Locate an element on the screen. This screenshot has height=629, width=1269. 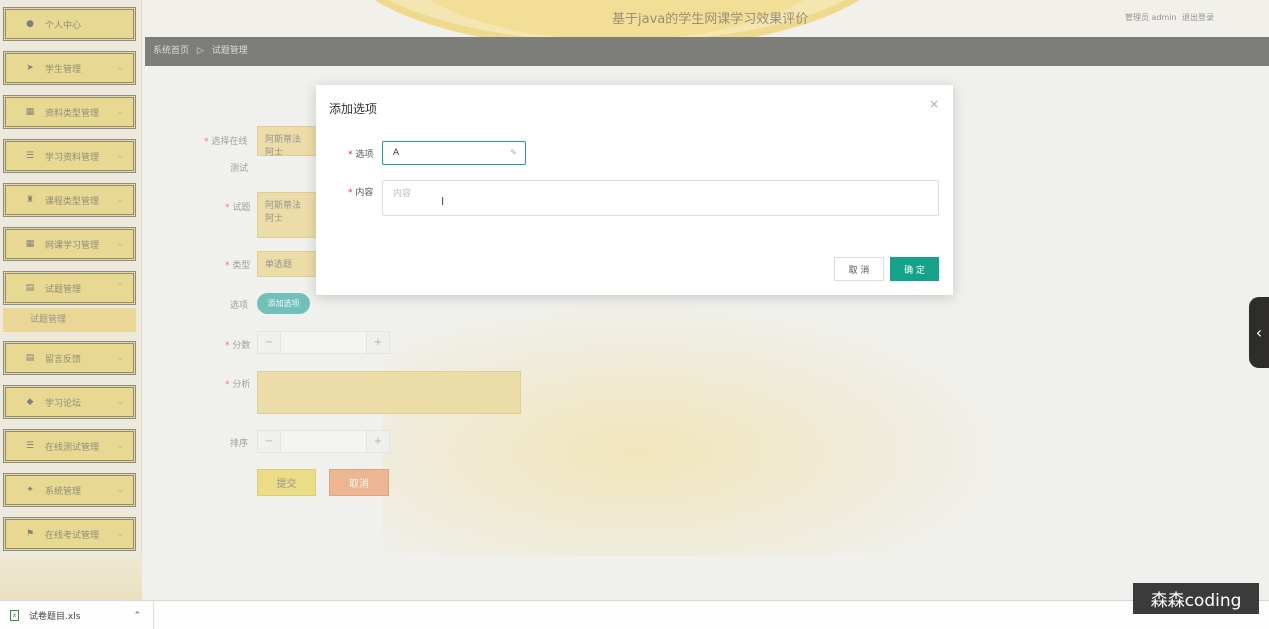
content-textarea: 内容 is located at coordinates (660, 198).